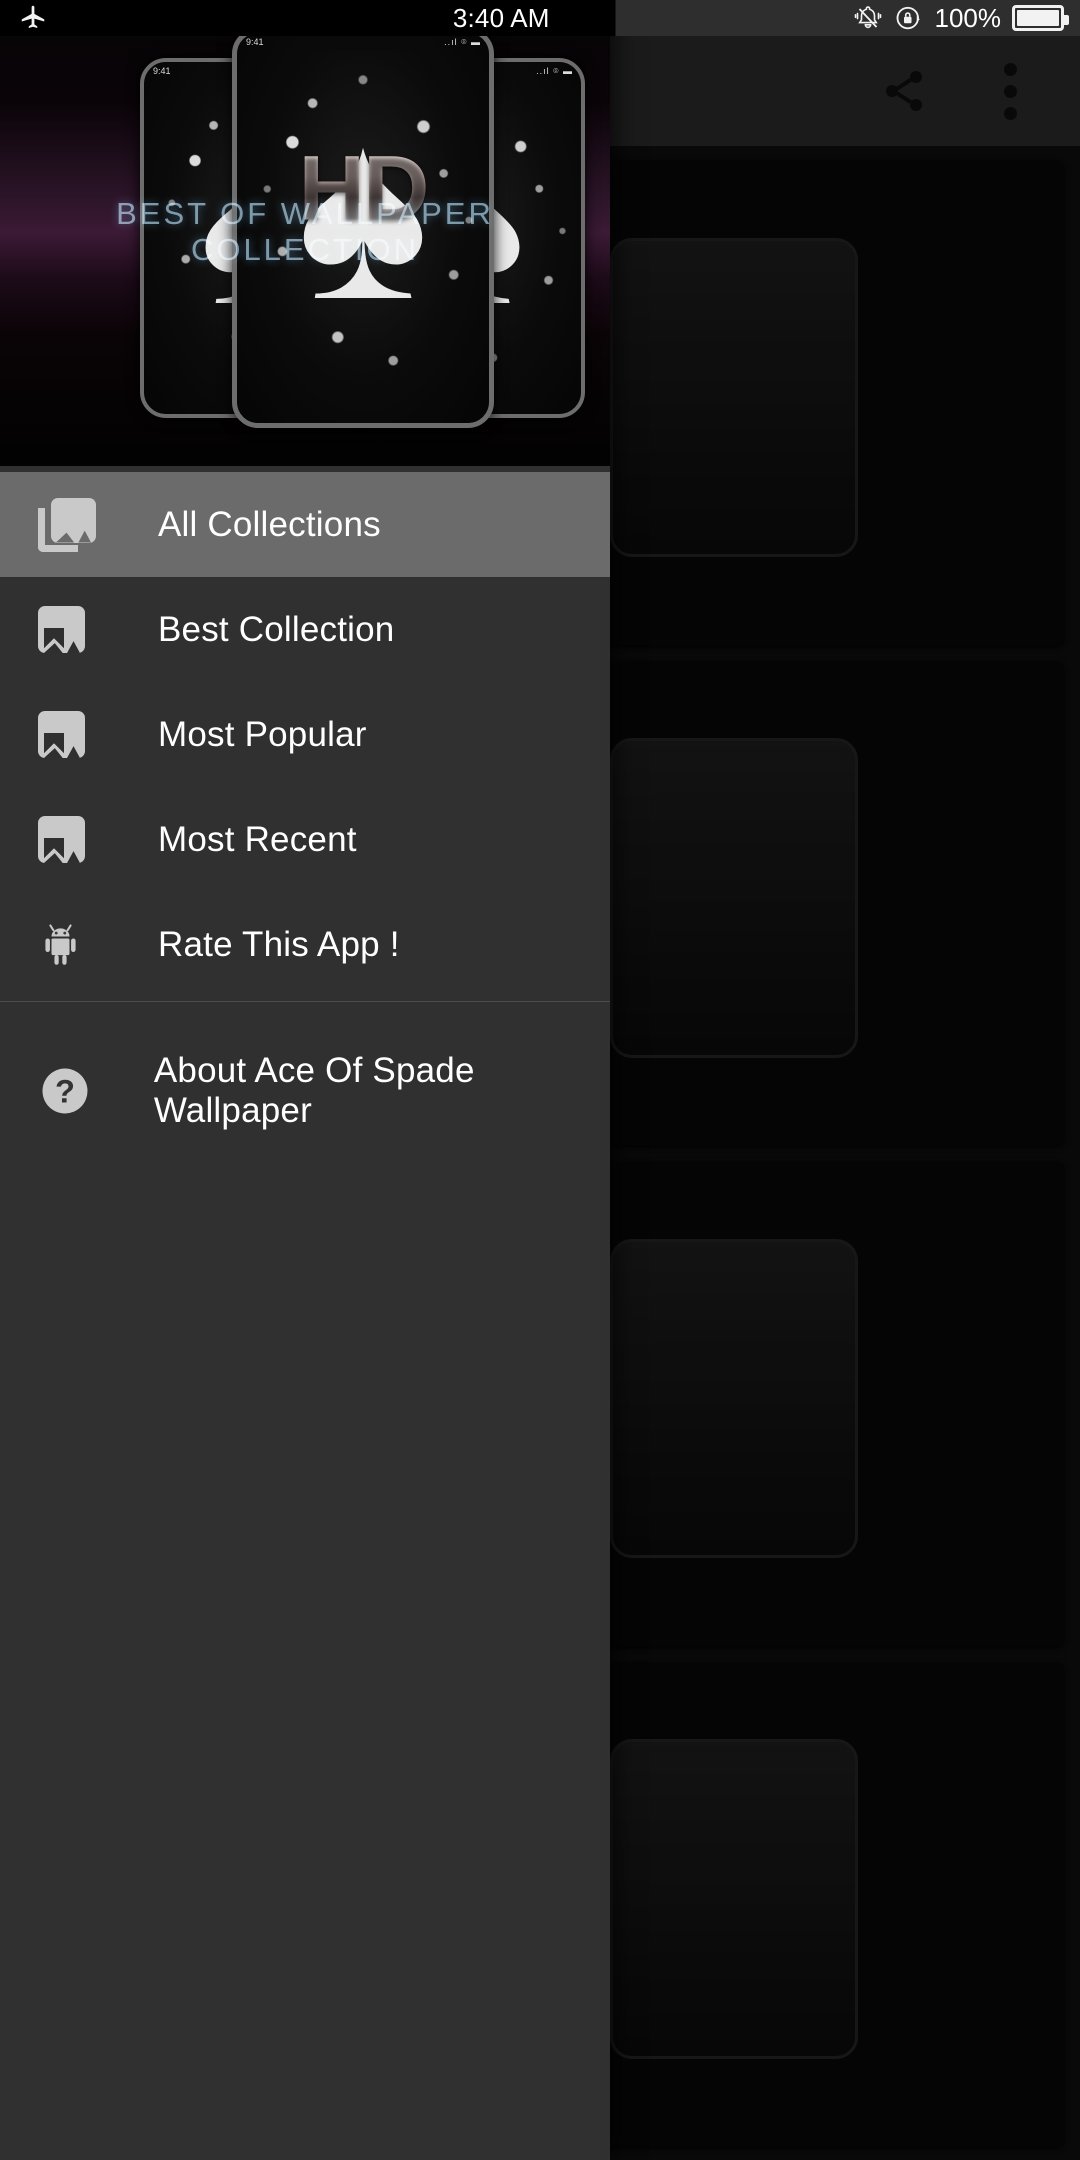 The height and width of the screenshot is (2160, 1080). I want to click on status-bar-center: 3:40 AM, so click(501, 18).